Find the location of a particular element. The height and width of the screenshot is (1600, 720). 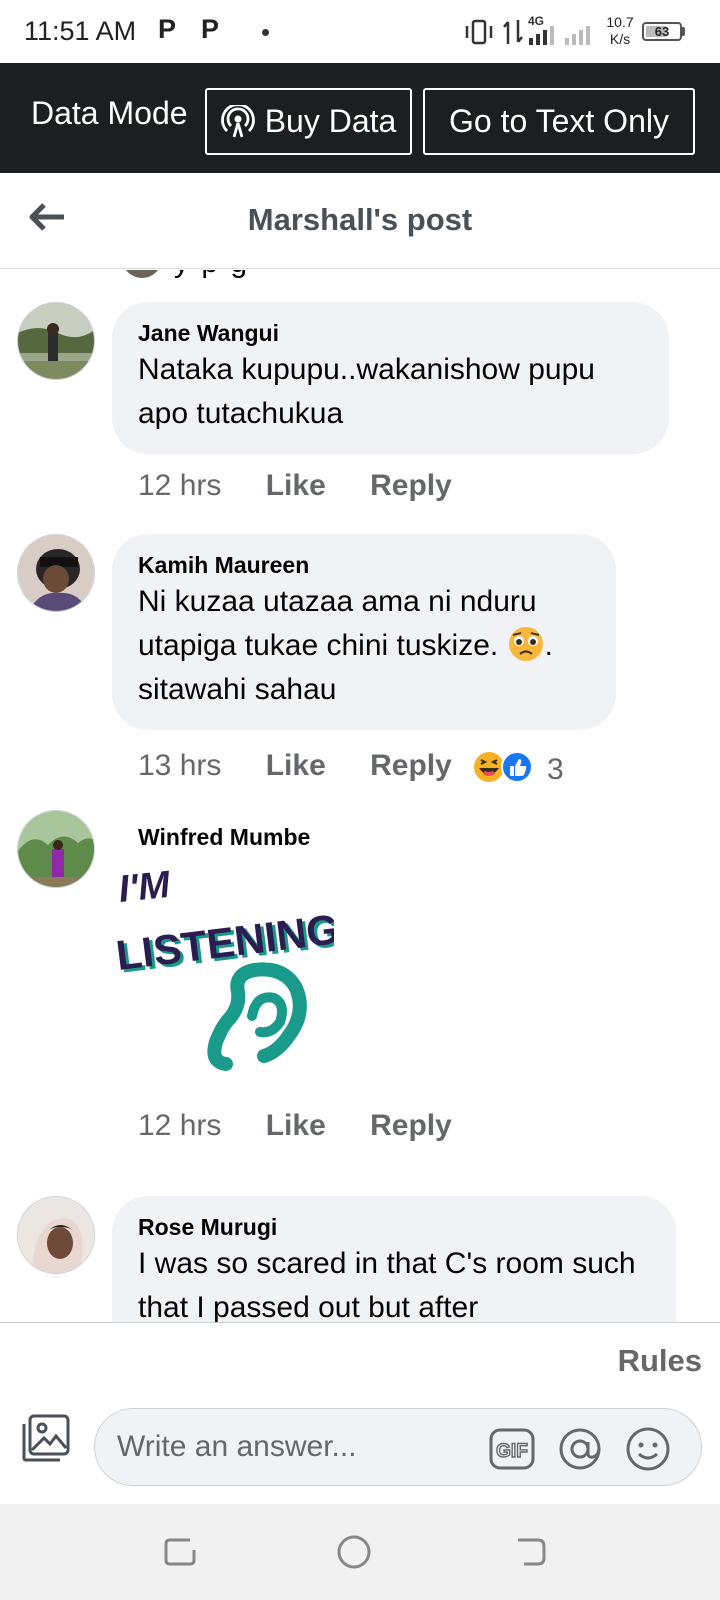

svg-text: GIF is located at coordinates (512, 1451).